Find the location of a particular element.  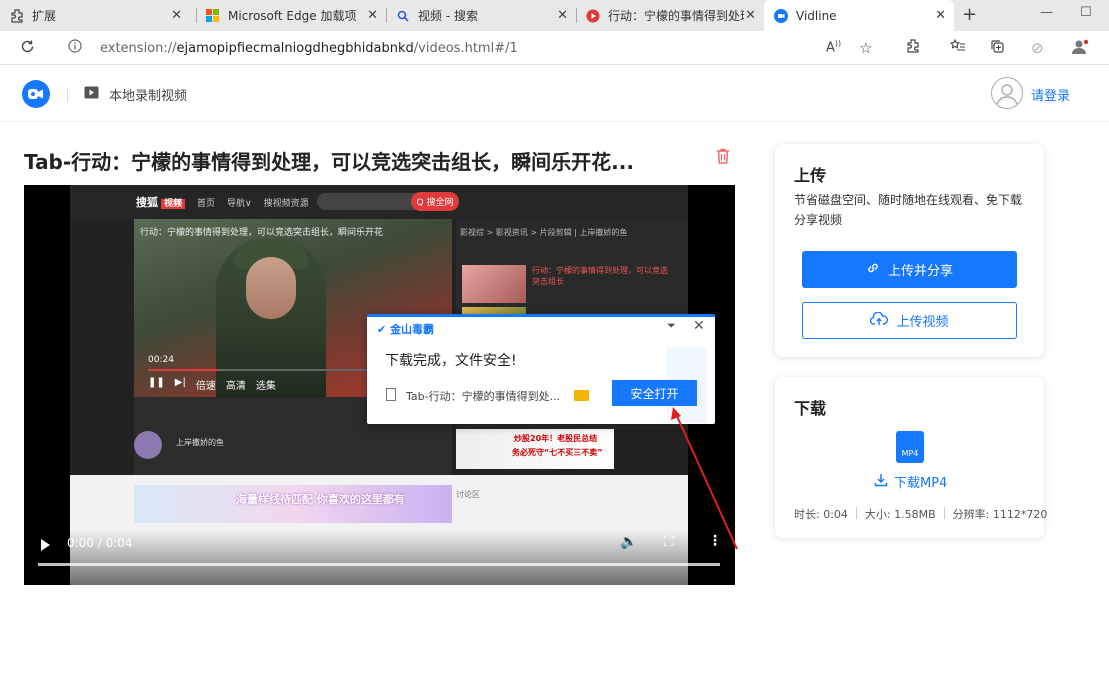

recorded-control-label: 倍速 is located at coordinates (205, 386).